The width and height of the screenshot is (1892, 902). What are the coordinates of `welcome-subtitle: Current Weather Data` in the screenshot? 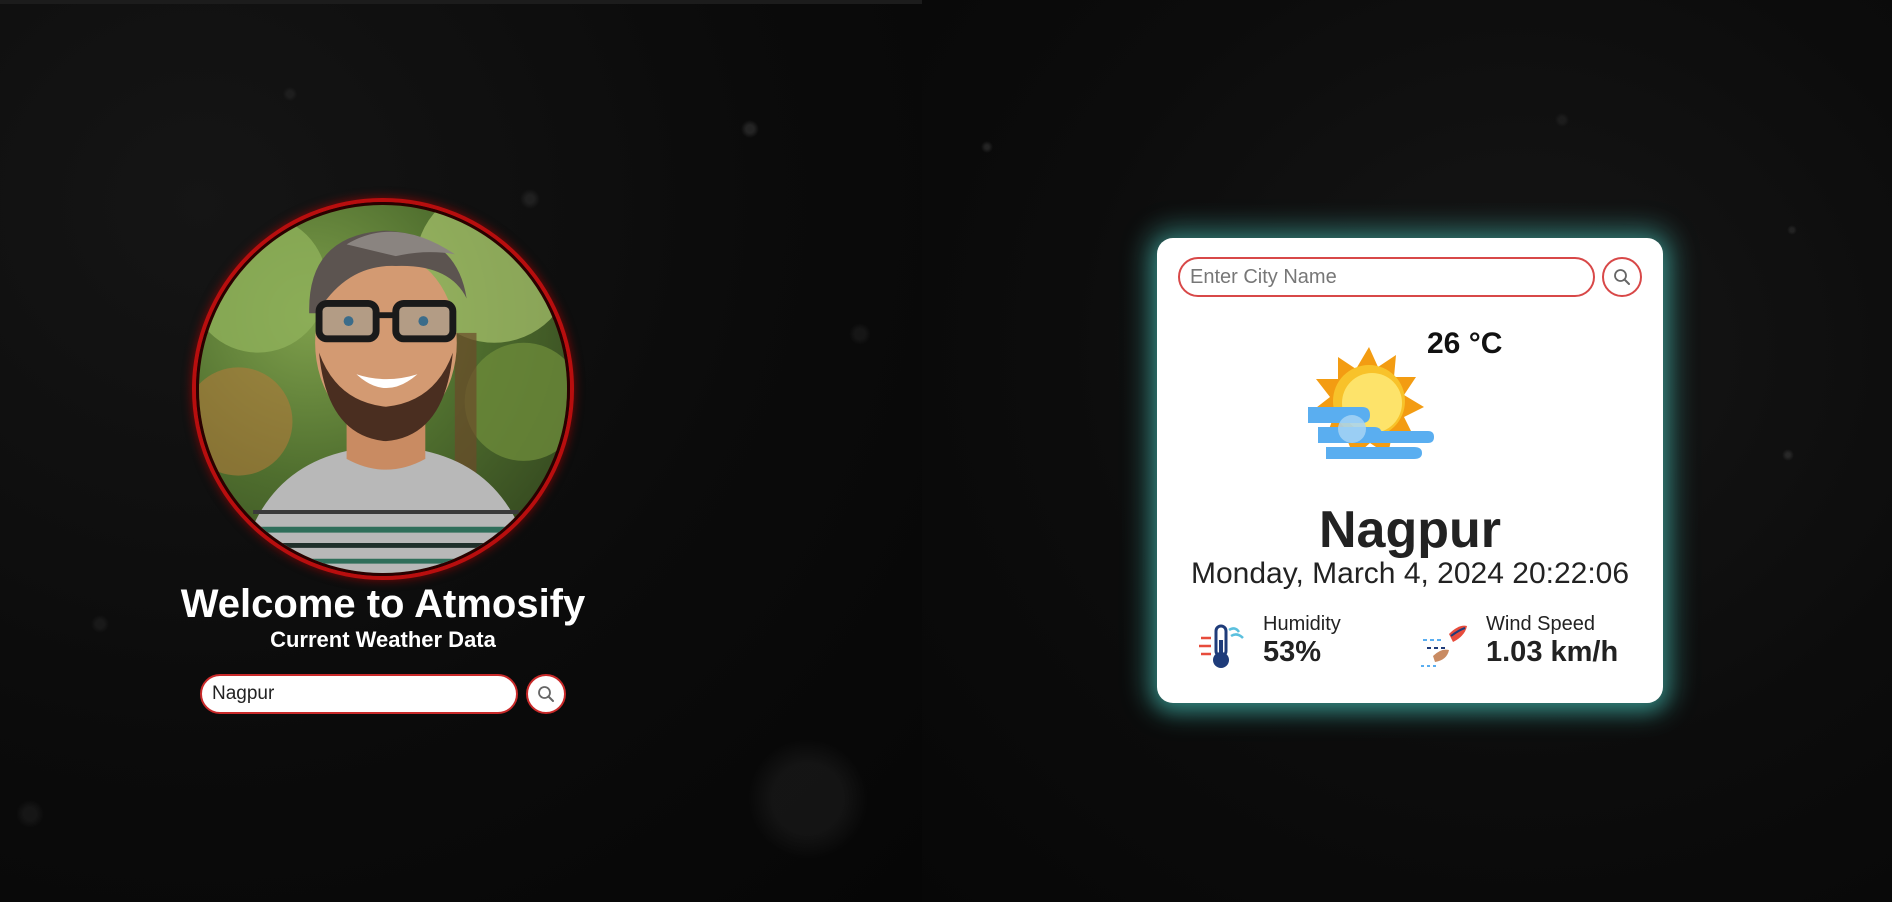 It's located at (383, 639).